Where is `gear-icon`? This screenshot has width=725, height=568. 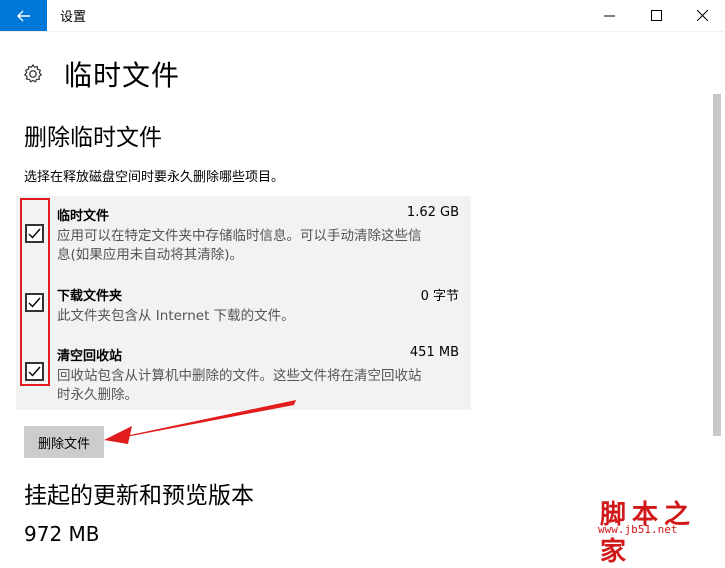 gear-icon is located at coordinates (33, 73).